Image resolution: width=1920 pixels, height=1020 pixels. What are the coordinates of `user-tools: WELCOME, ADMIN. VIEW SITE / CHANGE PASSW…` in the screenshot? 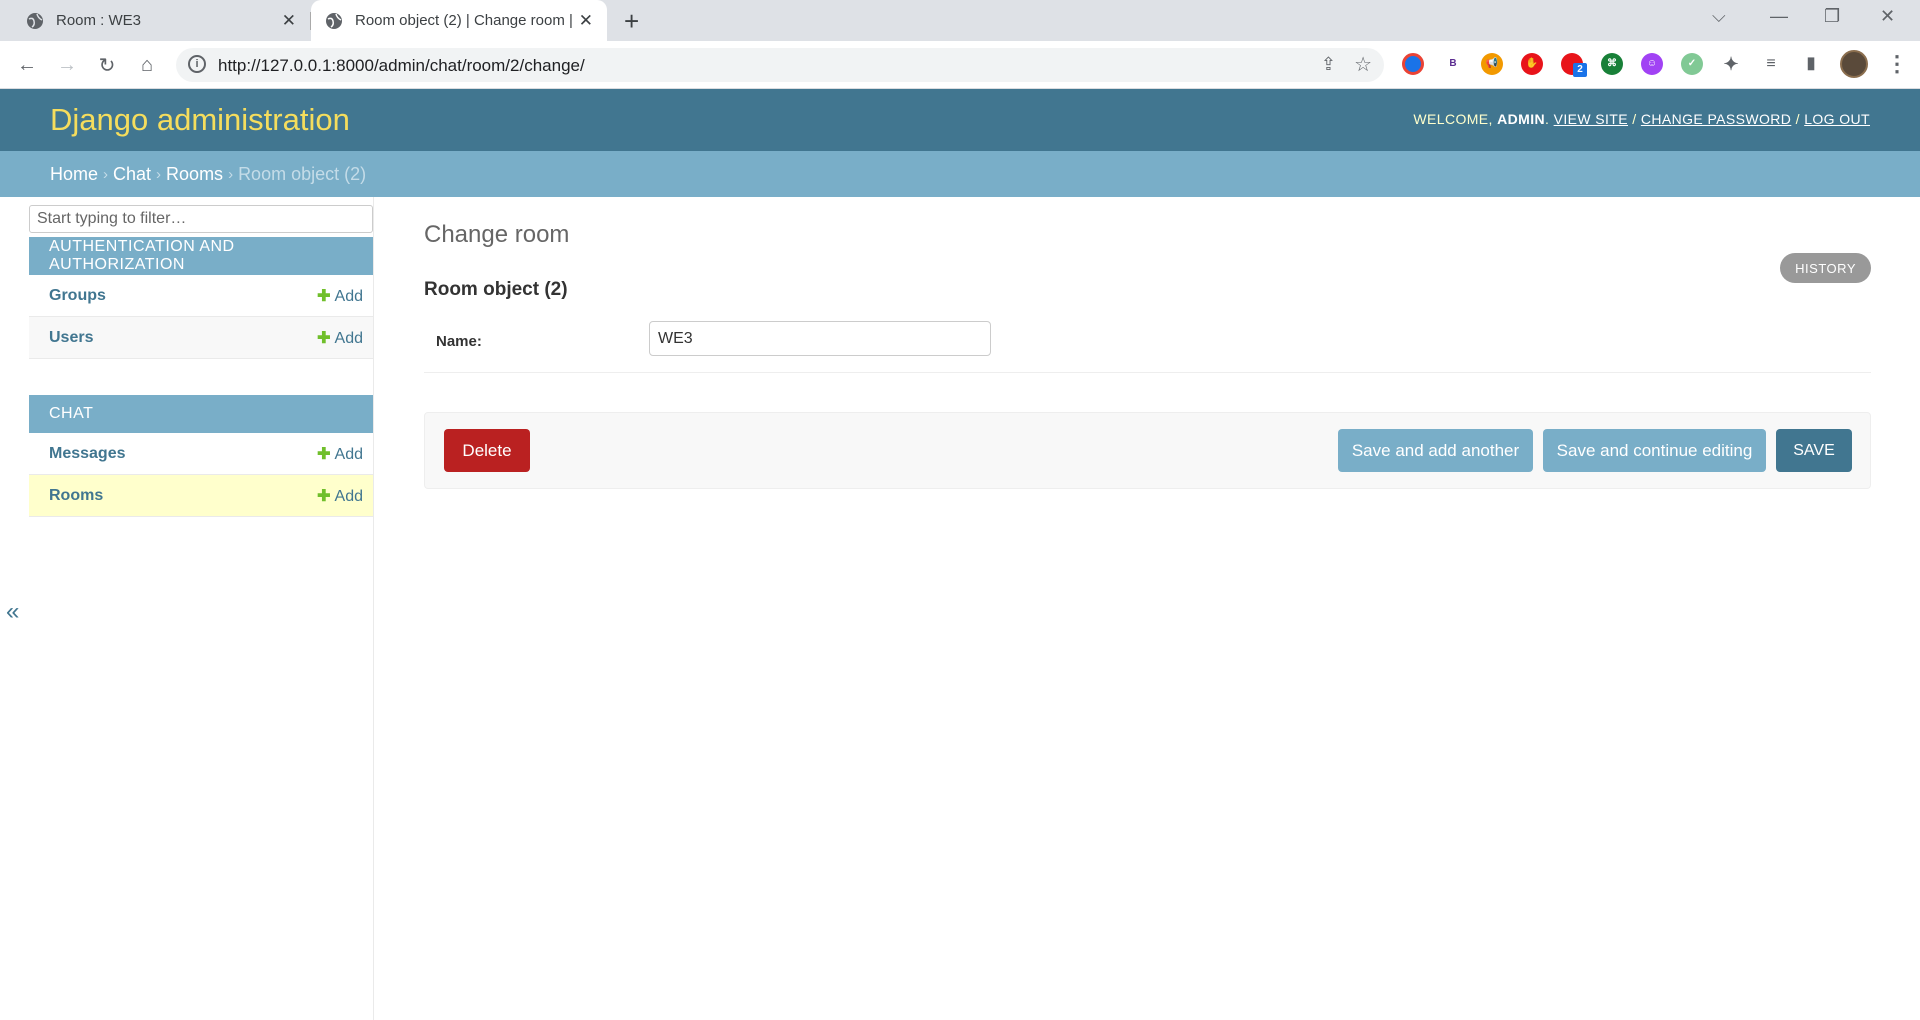 It's located at (1641, 119).